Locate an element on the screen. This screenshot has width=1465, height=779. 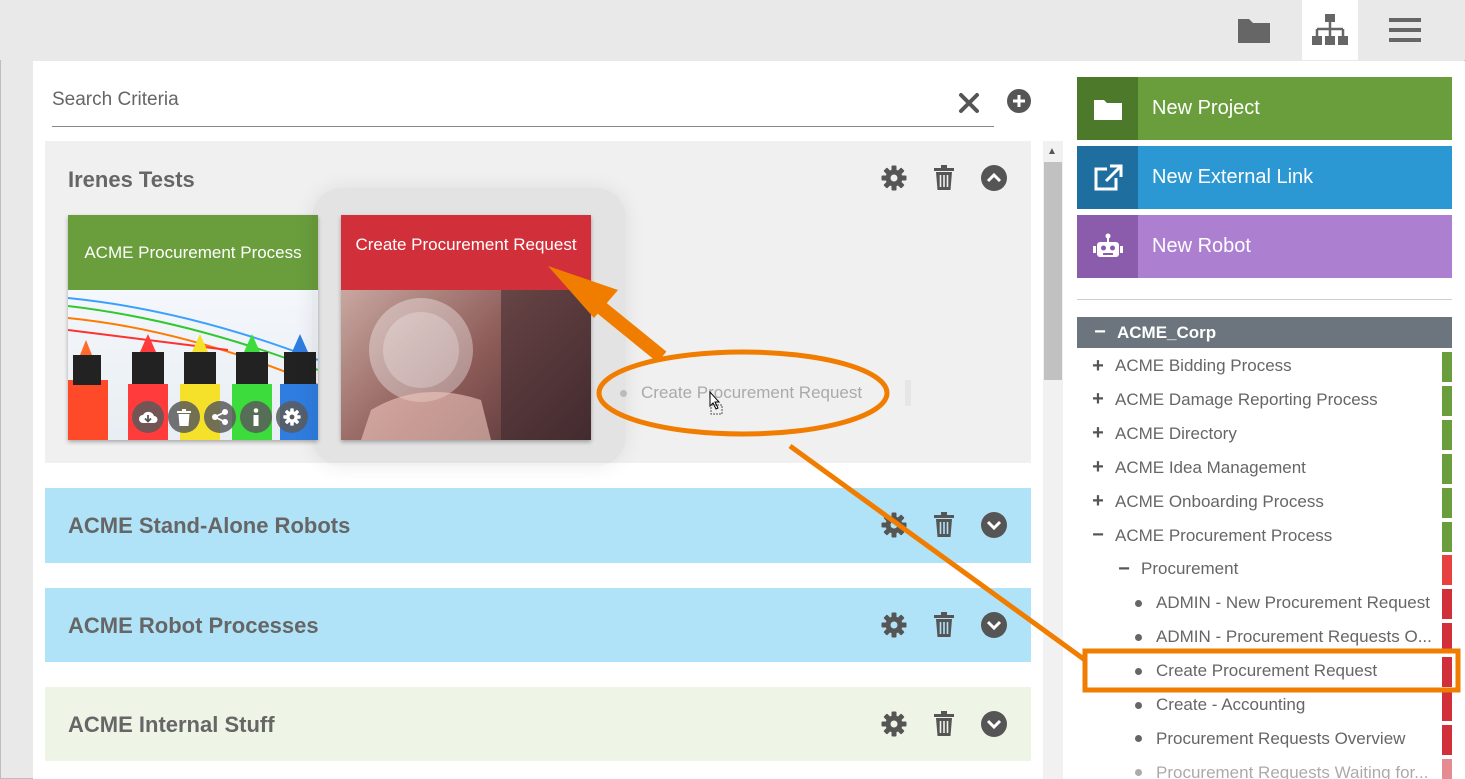
folder-view-button is located at coordinates (1254, 30).